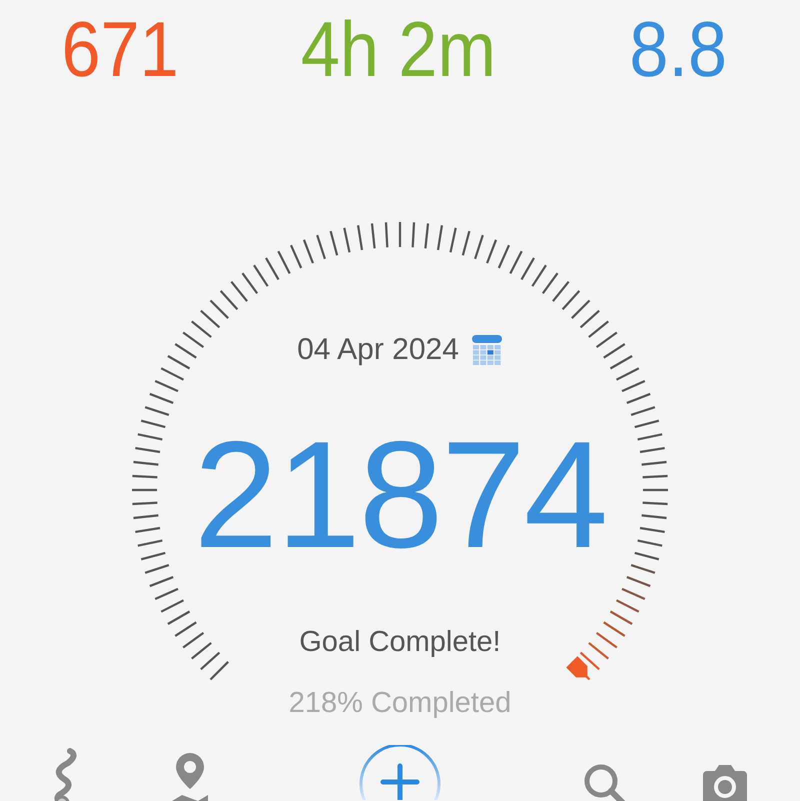 The image size is (800, 801). I want to click on date-label: 04 Apr 2024, so click(378, 350).